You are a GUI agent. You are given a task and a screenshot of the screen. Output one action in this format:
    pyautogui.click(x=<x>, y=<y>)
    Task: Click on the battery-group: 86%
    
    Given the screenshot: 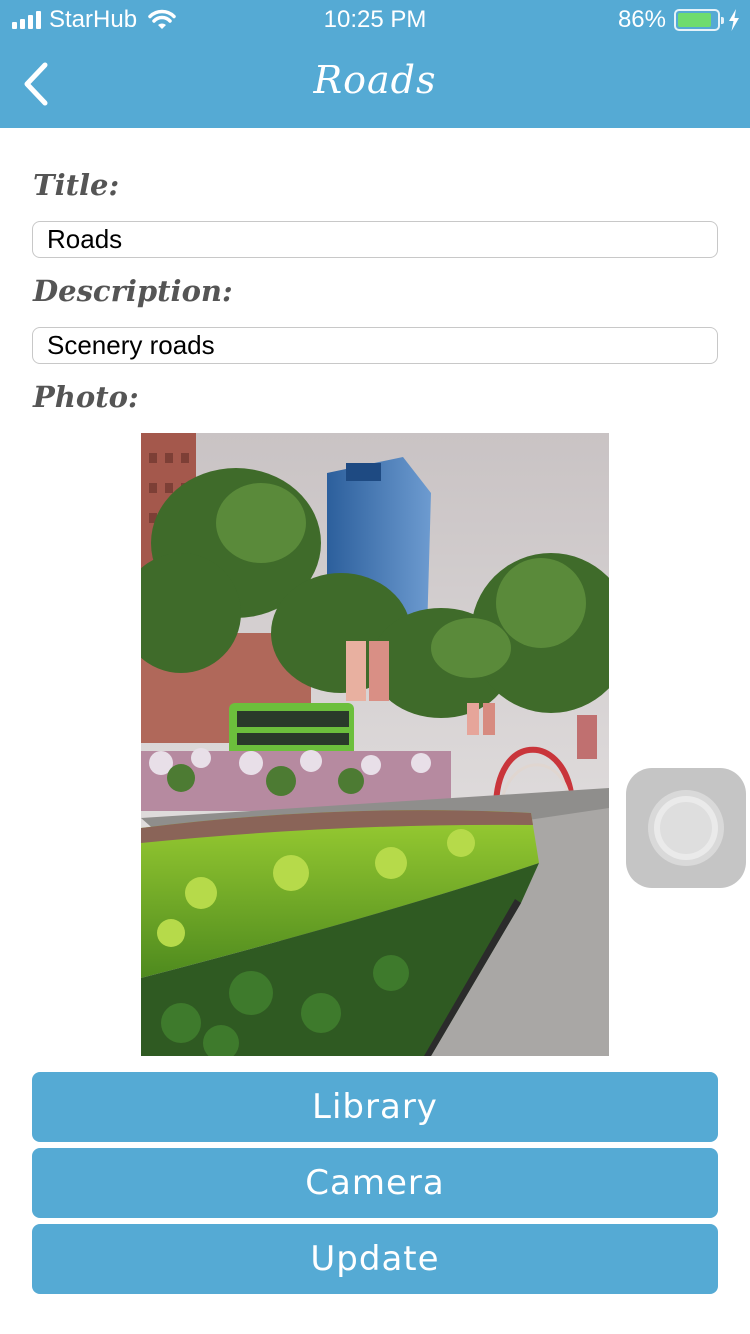 What is the action you would take?
    pyautogui.click(x=679, y=20)
    